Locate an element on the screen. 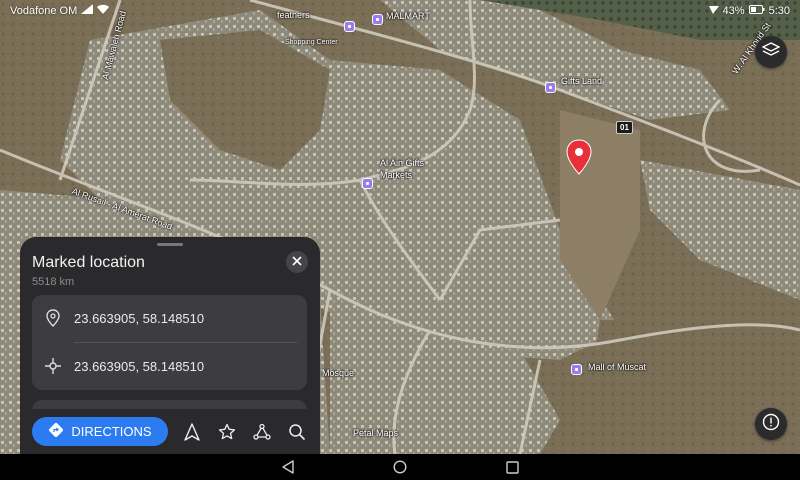 The width and height of the screenshot is (800, 480). address-coordinate-row: 23.663905, 58.148510 is located at coordinates (169, 318).